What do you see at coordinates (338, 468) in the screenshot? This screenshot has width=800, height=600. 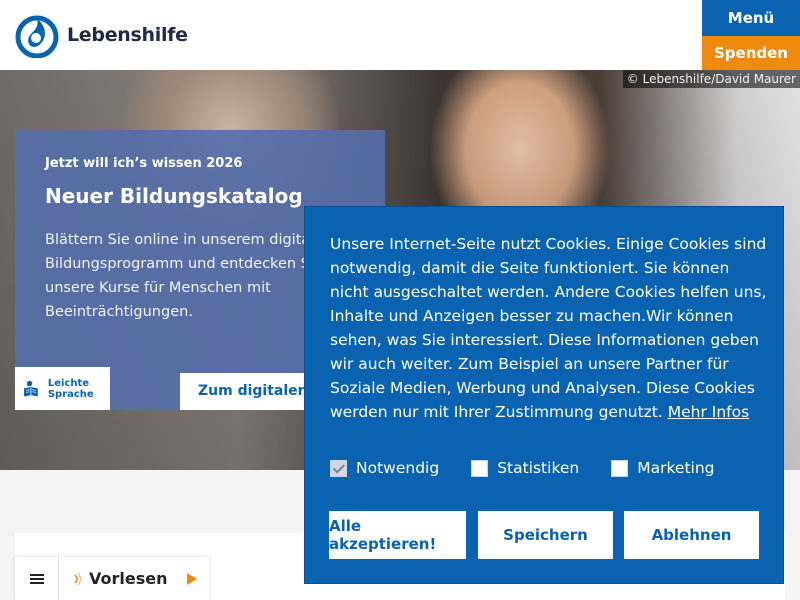 I see `necessary-checkbox` at bounding box center [338, 468].